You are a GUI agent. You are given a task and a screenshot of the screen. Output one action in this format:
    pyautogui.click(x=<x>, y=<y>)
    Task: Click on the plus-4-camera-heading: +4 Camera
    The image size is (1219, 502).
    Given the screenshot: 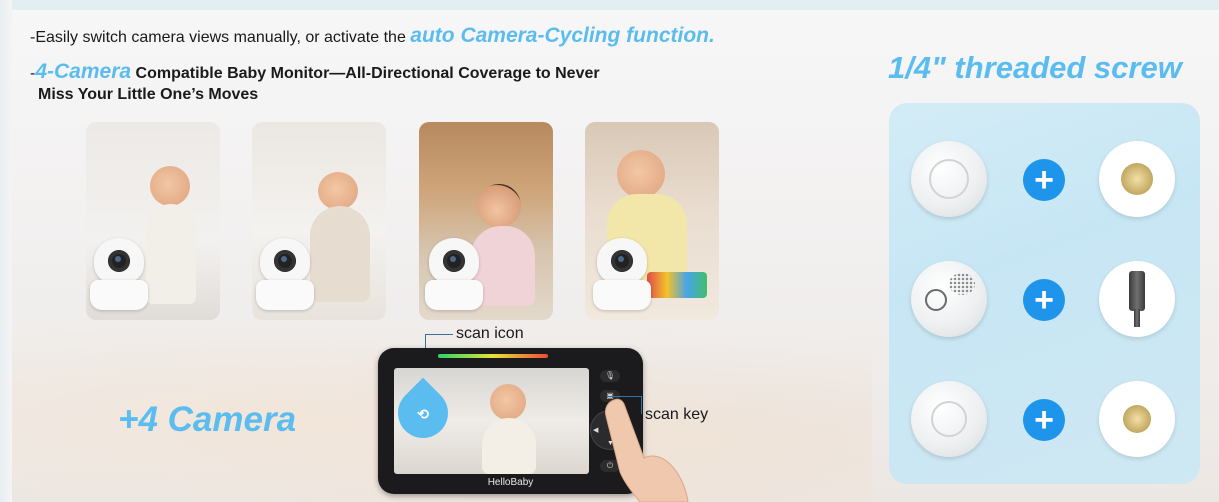 What is the action you would take?
    pyautogui.click(x=207, y=419)
    